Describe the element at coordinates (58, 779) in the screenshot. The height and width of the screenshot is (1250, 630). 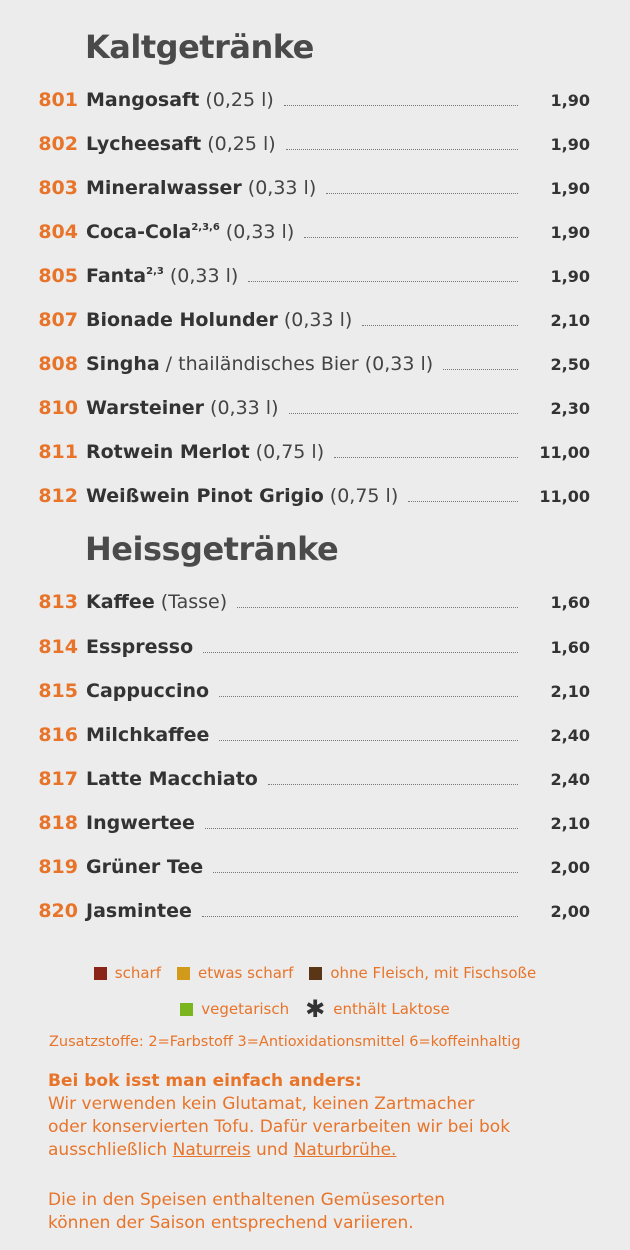
I see `item-number: 817` at that location.